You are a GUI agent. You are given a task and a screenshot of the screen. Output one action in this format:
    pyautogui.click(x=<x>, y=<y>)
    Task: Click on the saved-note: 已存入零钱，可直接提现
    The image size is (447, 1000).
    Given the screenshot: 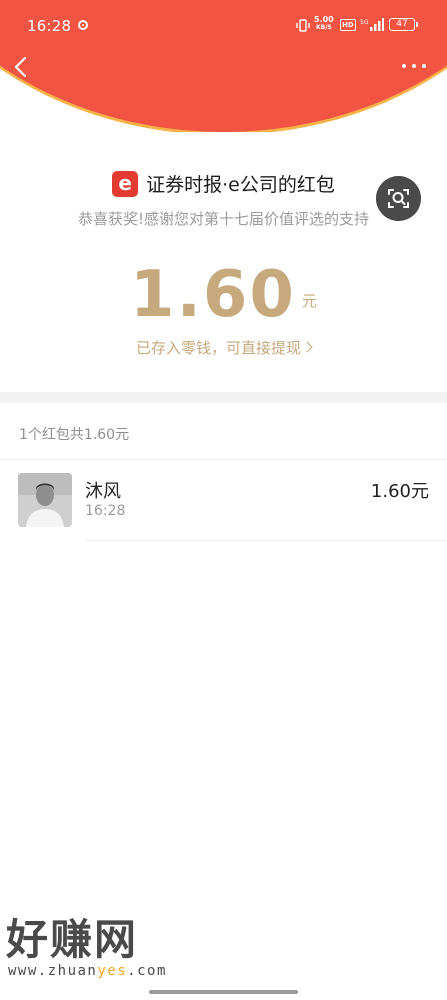 What is the action you would take?
    pyautogui.click(x=218, y=348)
    